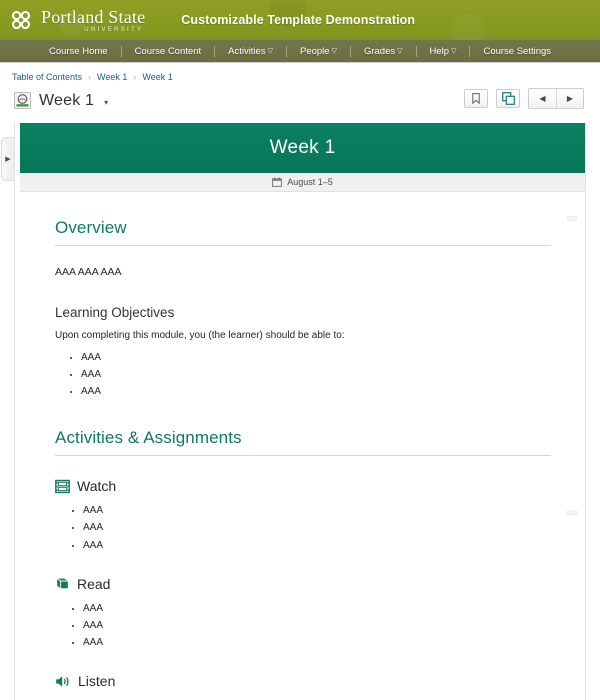 This screenshot has height=700, width=600. Describe the element at coordinates (572, 512) in the screenshot. I see `section-handle-activities` at that location.